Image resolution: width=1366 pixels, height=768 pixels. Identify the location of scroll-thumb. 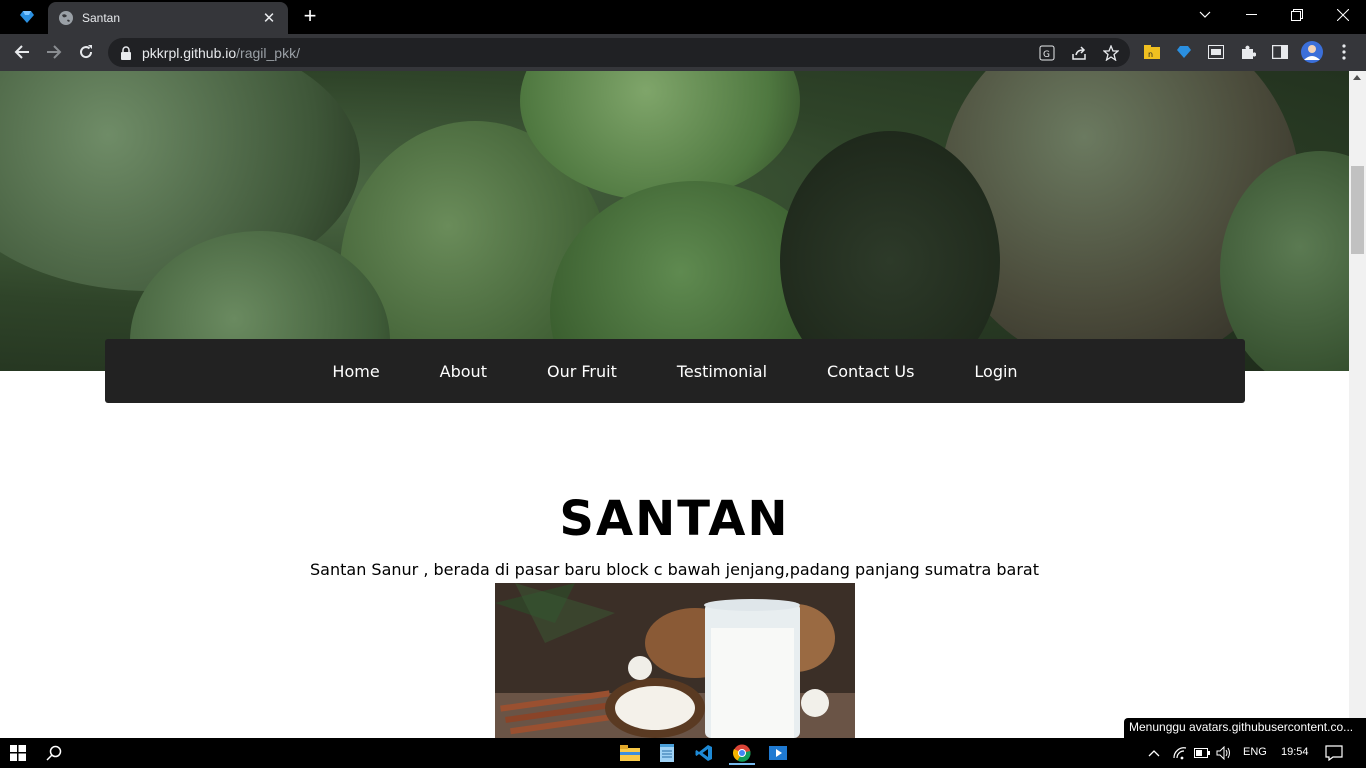
(1357, 210).